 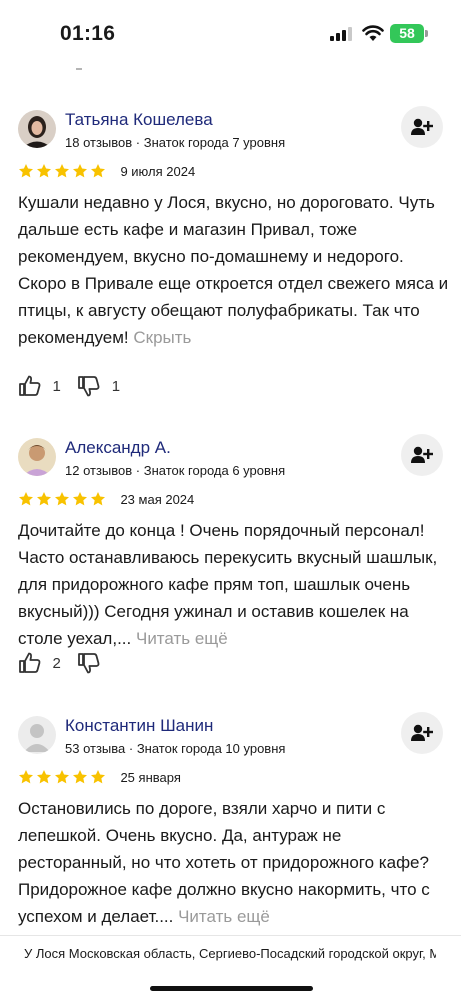 What do you see at coordinates (407, 33) in the screenshot?
I see `battery-icon: 58` at bounding box center [407, 33].